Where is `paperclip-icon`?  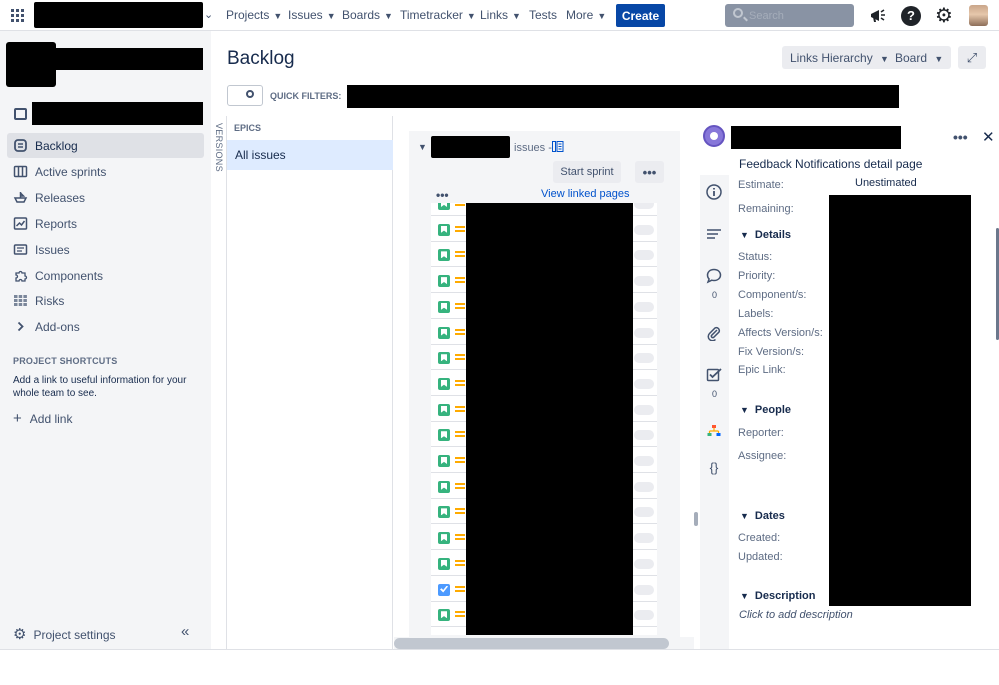 paperclip-icon is located at coordinates (714, 333).